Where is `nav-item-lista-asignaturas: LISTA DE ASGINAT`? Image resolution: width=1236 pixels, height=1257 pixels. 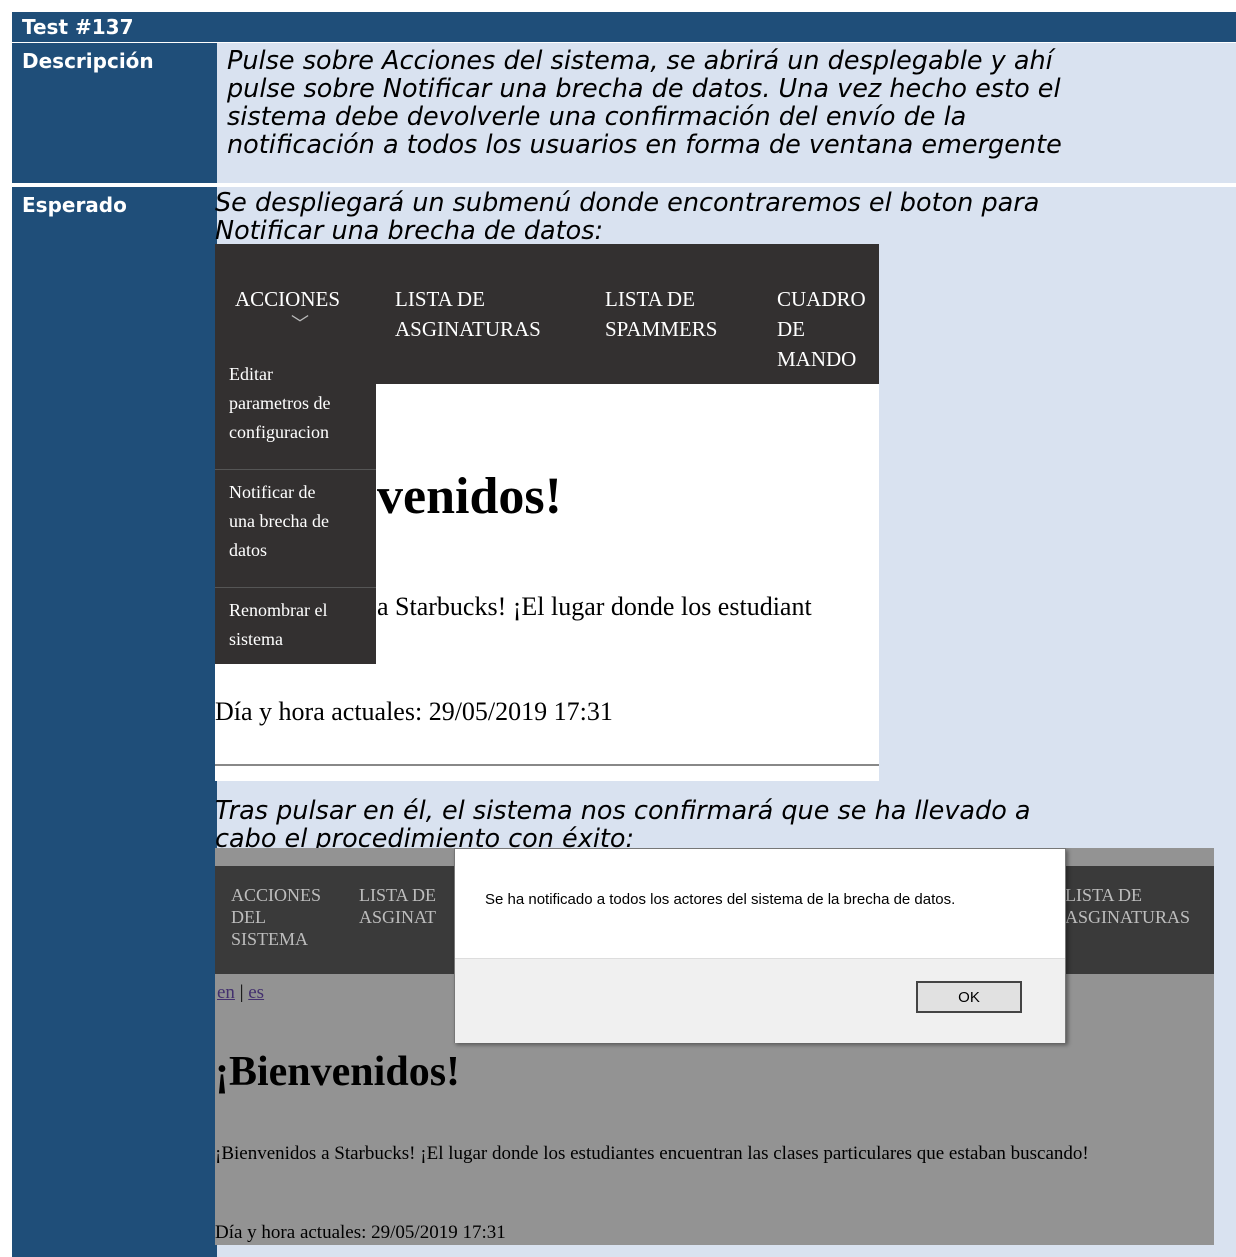
nav-item-lista-asignaturas: LISTA DE ASGINAT is located at coordinates (397, 906).